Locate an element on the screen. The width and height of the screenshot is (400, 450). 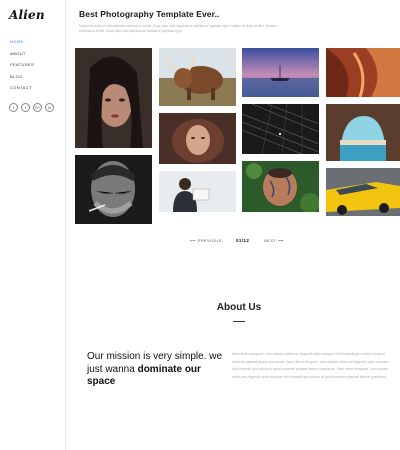
nav-item-features: FEATURES is located at coordinates (22, 68).